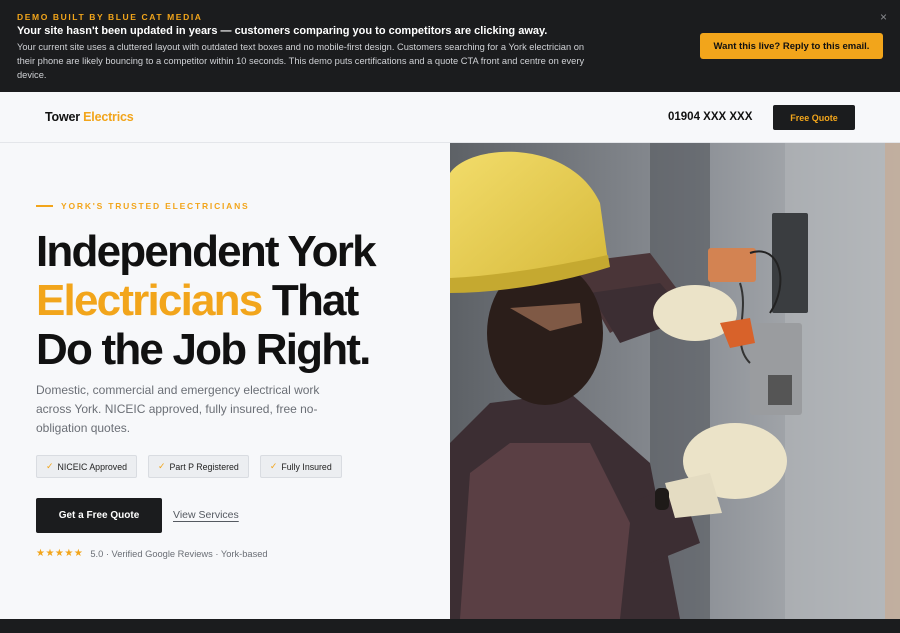 The width and height of the screenshot is (900, 633). What do you see at coordinates (99, 515) in the screenshot?
I see `get-free-quote-button: Get a Free Quote` at bounding box center [99, 515].